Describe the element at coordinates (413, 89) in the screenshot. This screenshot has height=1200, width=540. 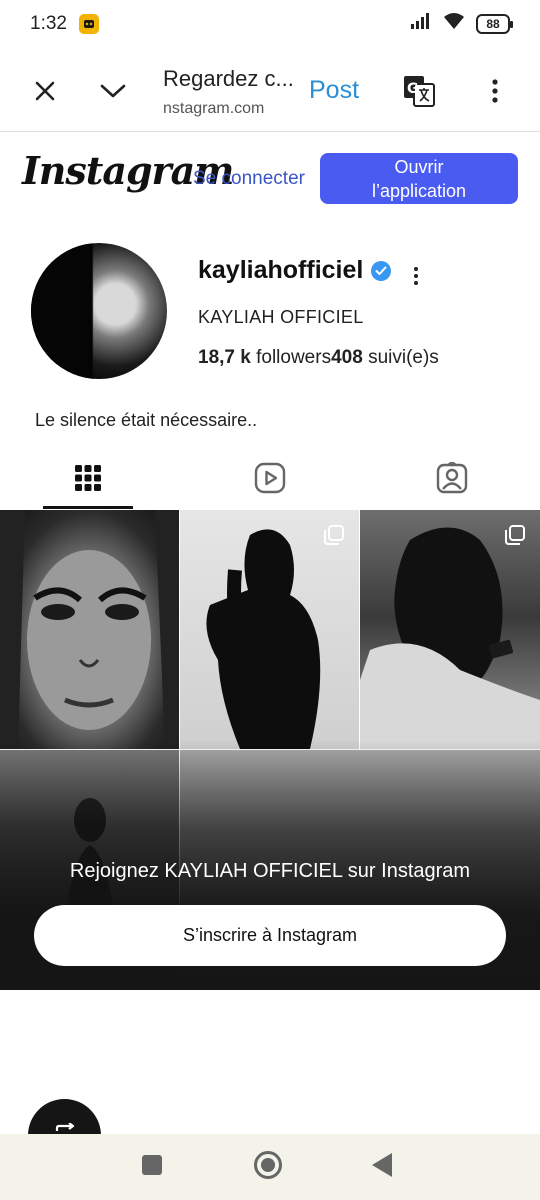
I see `svg-text: G` at that location.